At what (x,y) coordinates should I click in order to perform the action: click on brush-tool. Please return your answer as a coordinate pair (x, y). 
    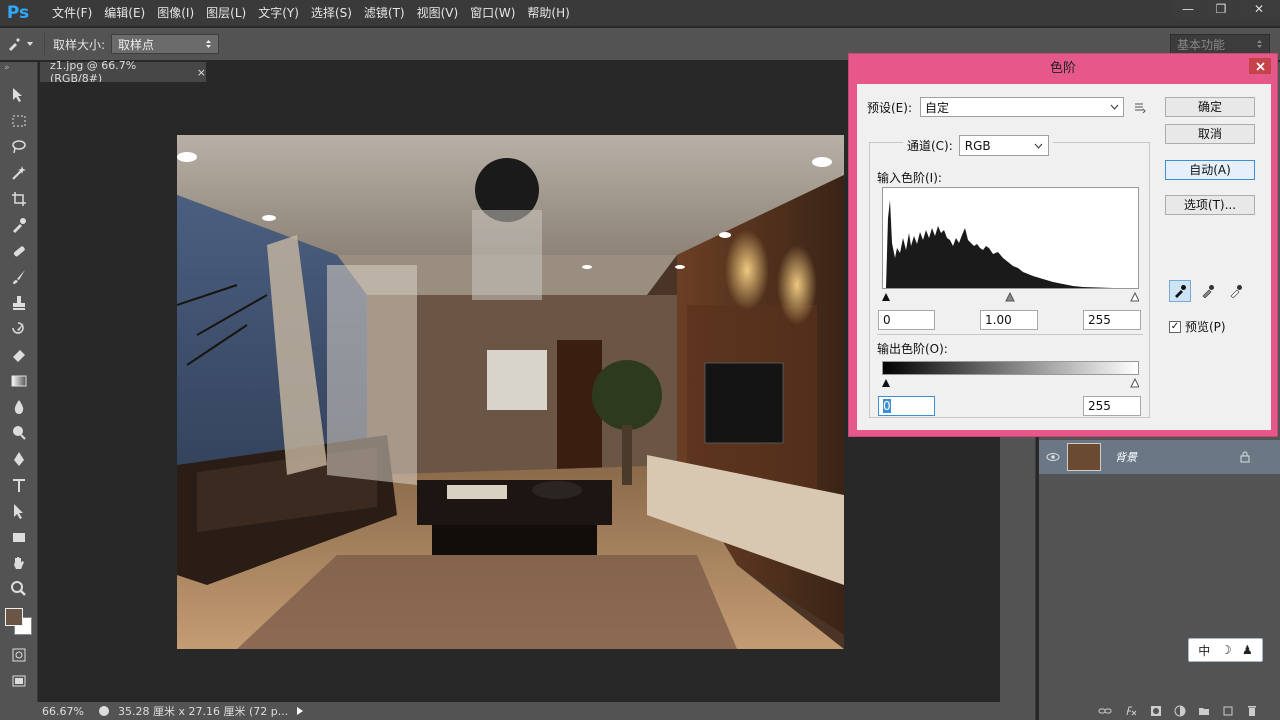
    Looking at the image, I should click on (19, 277).